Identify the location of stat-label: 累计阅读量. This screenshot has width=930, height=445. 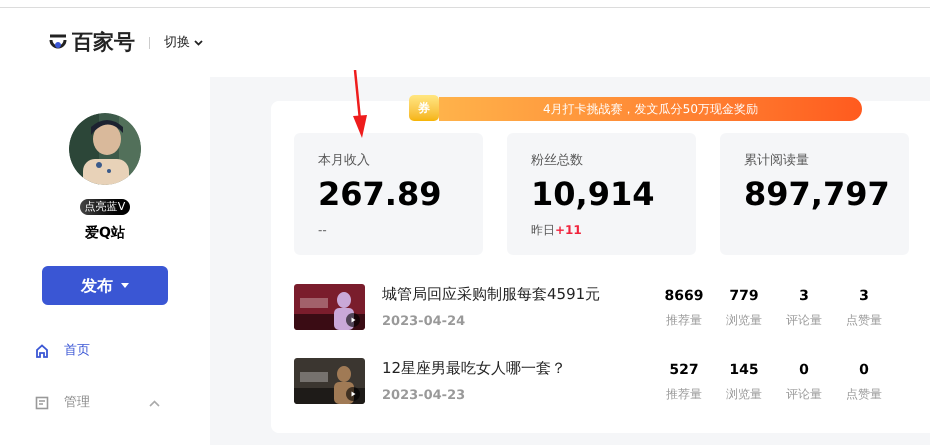
(777, 161).